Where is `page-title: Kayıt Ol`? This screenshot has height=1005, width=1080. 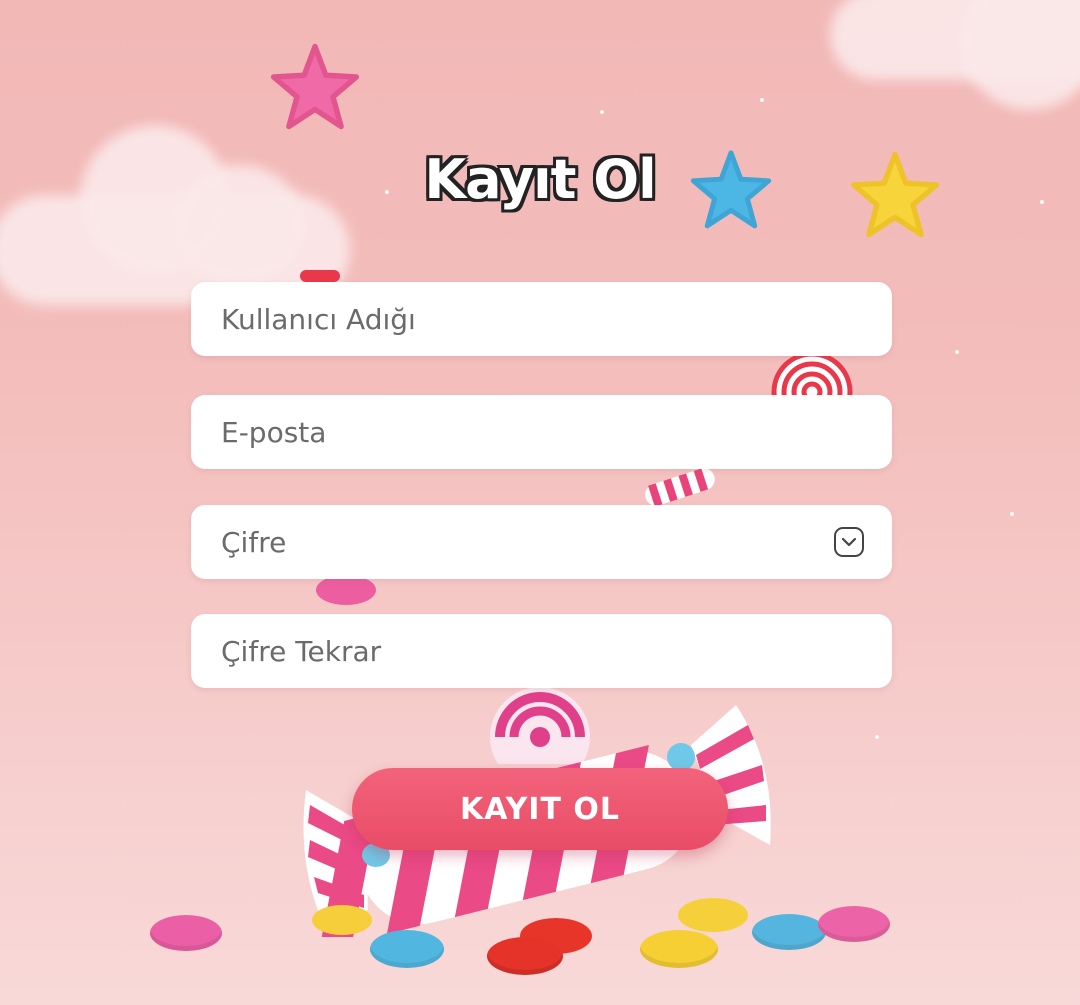
page-title: Kayıt Ol is located at coordinates (540, 179).